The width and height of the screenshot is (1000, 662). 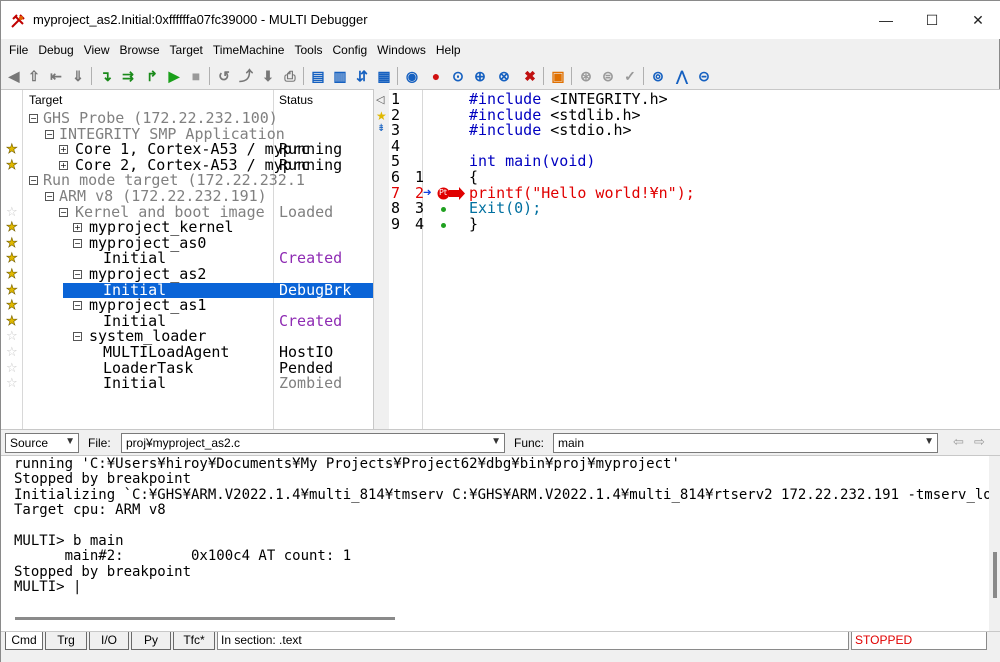 What do you see at coordinates (186, 51) in the screenshot?
I see `menu-target: Target` at bounding box center [186, 51].